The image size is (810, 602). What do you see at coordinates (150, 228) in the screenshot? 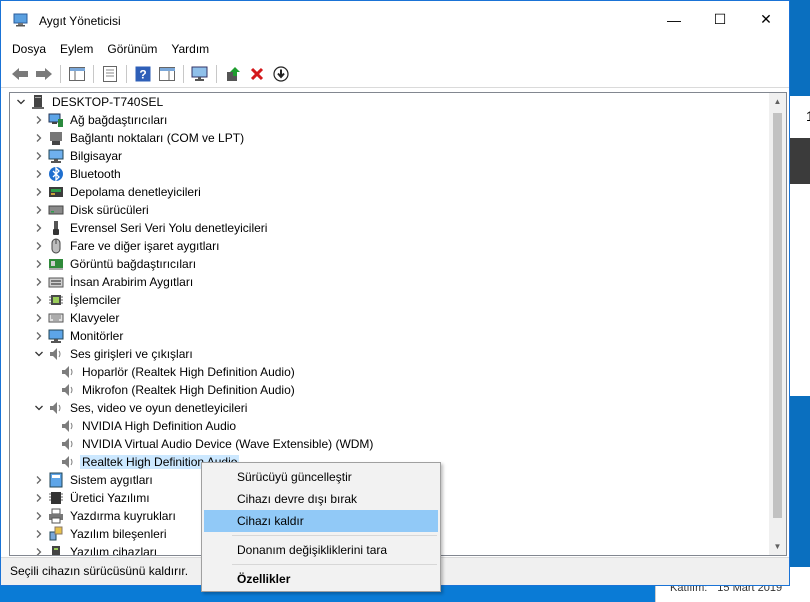
I see `tree-category-item: Evrensel Seri Veri Yolu denetleyicileri` at bounding box center [150, 228].